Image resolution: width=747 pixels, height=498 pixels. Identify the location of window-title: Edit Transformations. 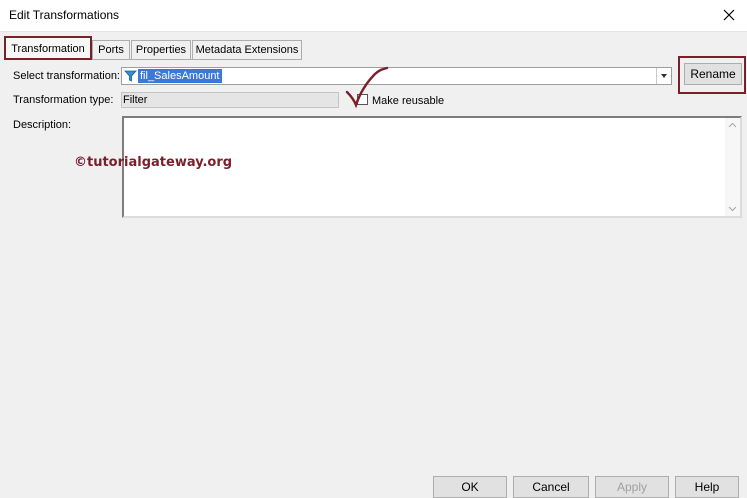
(64, 15).